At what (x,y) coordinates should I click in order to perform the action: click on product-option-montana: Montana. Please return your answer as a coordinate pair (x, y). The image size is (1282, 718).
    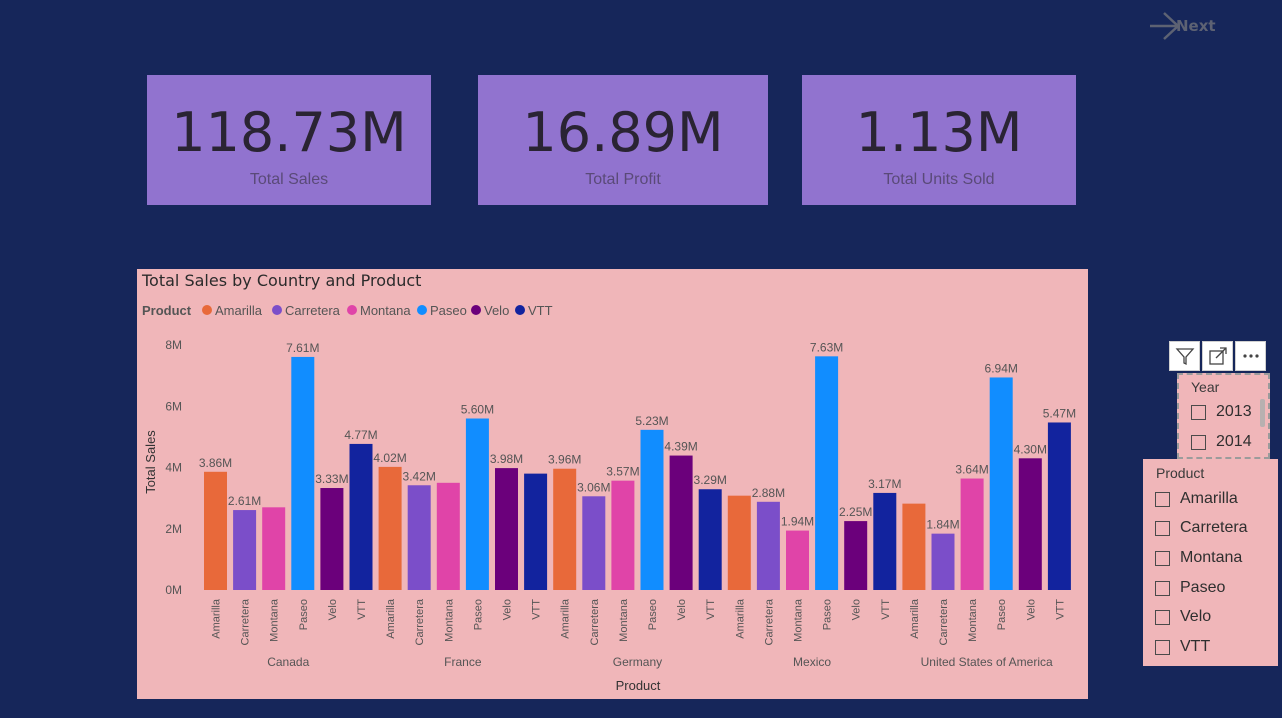
    Looking at the image, I should click on (1198, 558).